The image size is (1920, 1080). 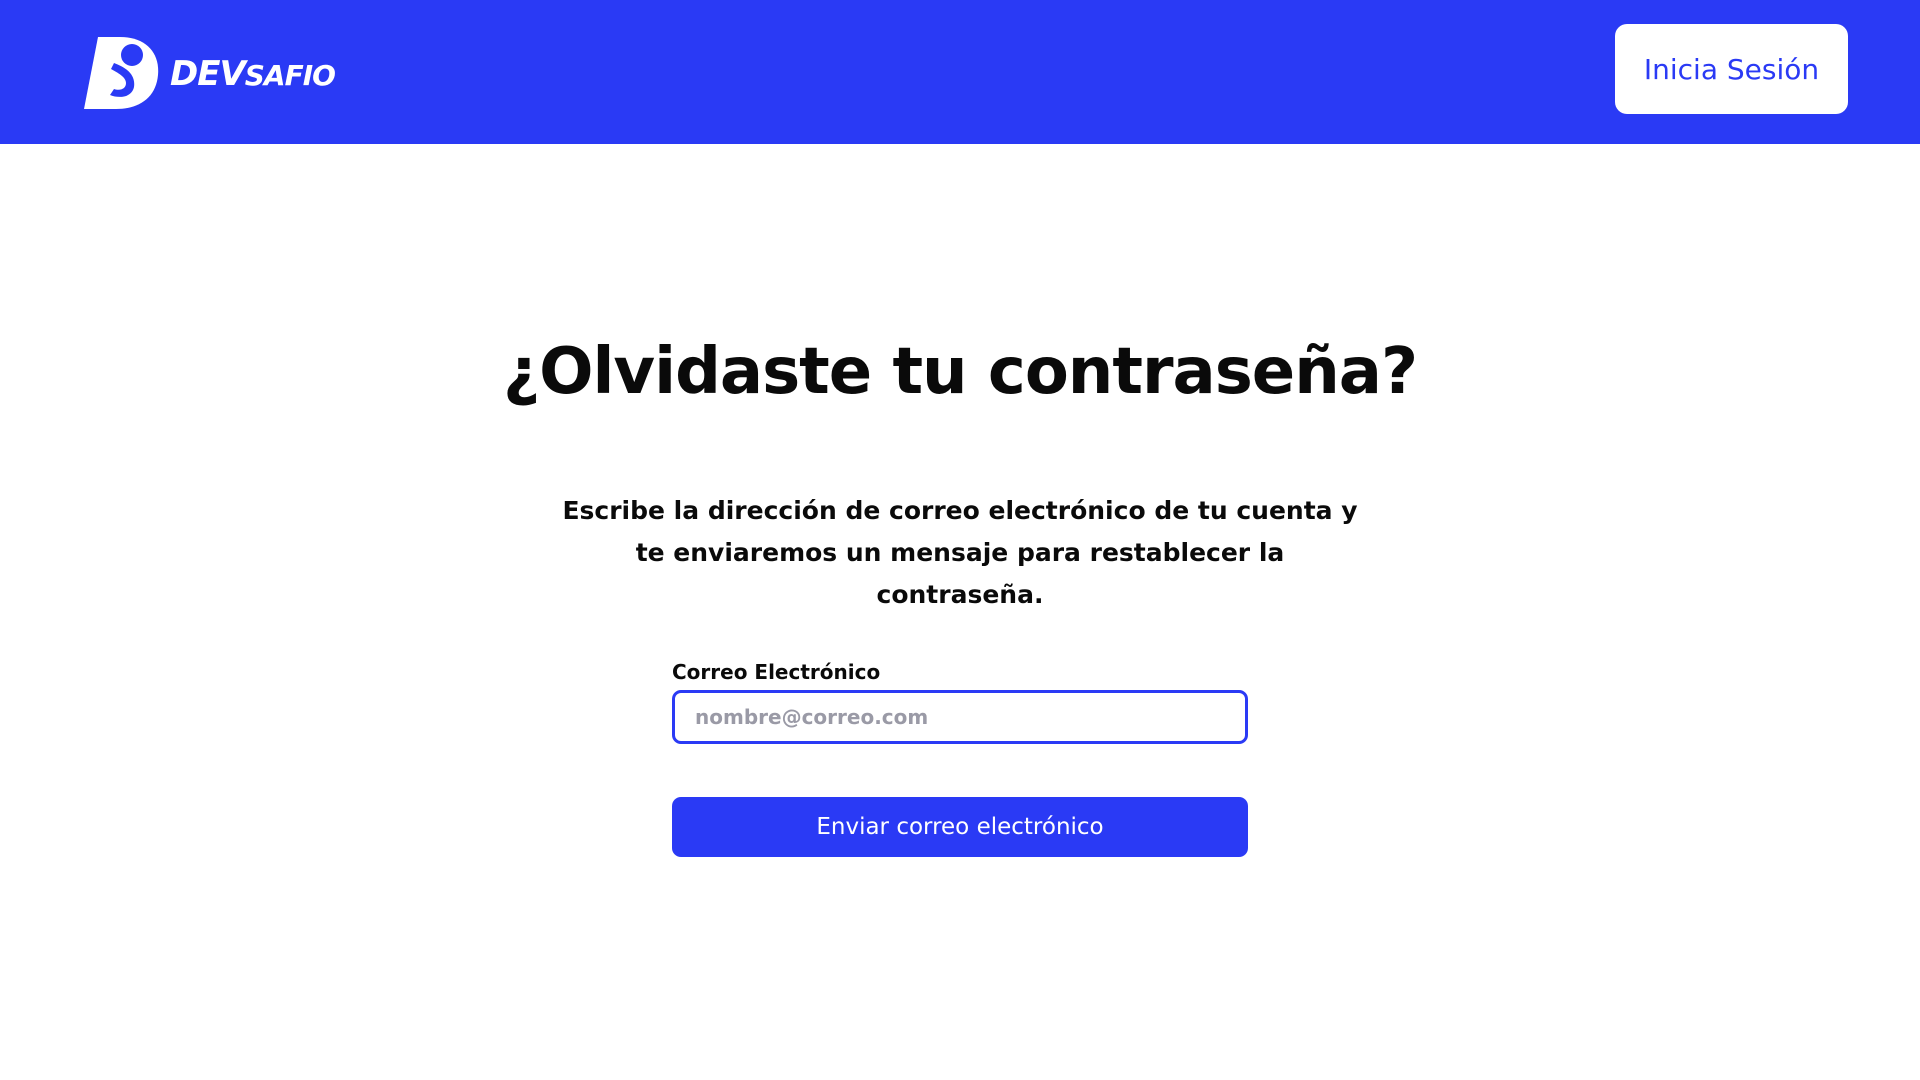 What do you see at coordinates (776, 672) in the screenshot?
I see `email-label: Correo Electrónico` at bounding box center [776, 672].